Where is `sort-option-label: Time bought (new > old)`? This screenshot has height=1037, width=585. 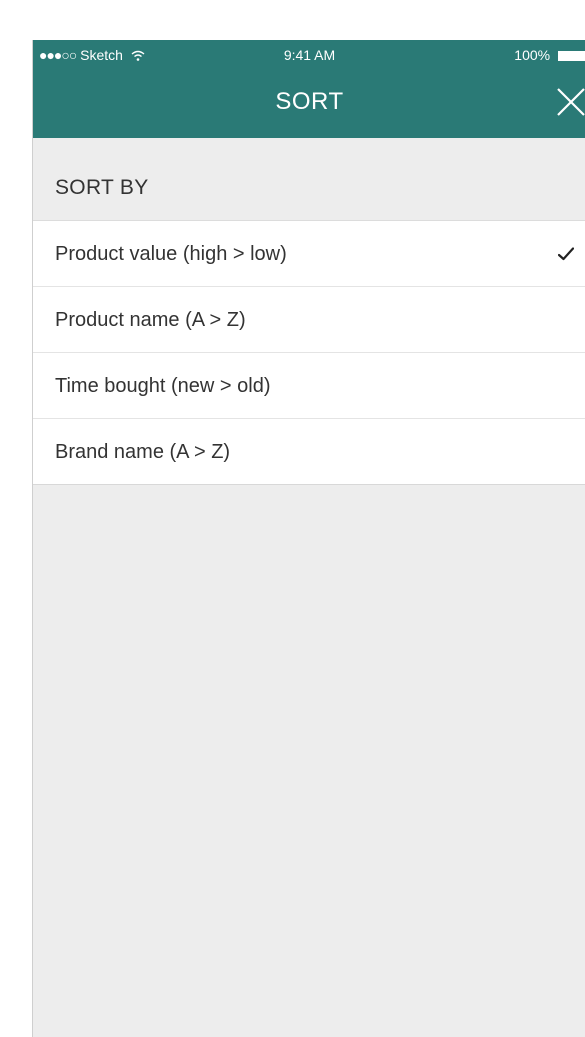
sort-option-label: Time bought (new > old) is located at coordinates (163, 386).